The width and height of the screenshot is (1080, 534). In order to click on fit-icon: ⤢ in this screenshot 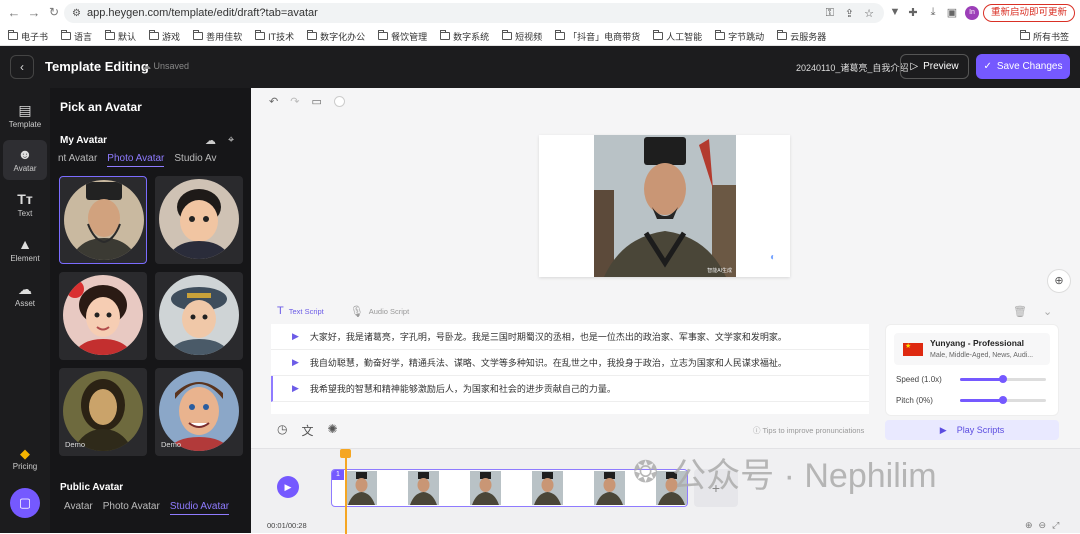, I will do `click(1055, 525)`.